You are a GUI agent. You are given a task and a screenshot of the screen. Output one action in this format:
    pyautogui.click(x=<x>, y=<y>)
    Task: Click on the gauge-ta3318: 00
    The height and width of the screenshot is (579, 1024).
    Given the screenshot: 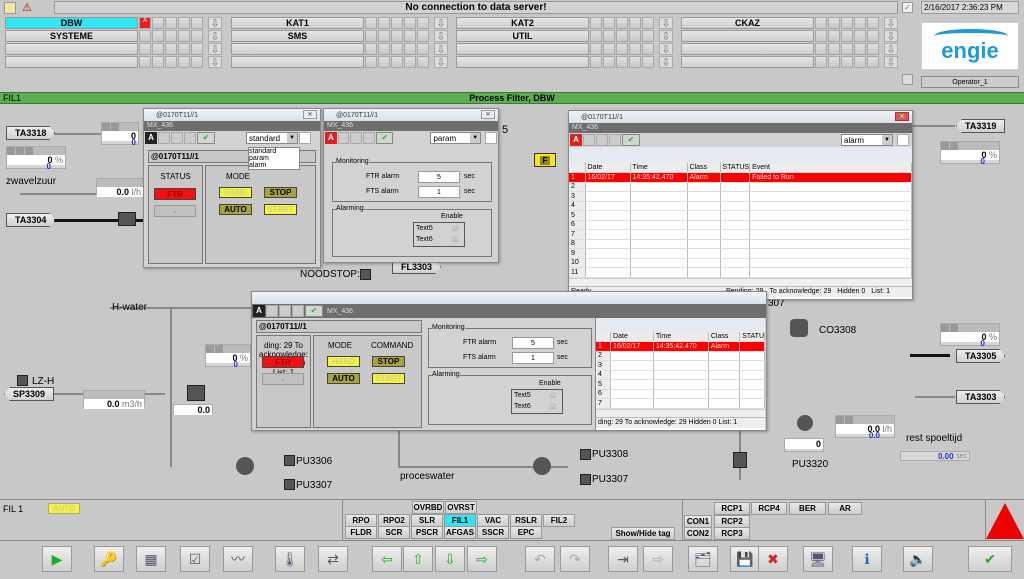 What is the action you would take?
    pyautogui.click(x=120, y=134)
    